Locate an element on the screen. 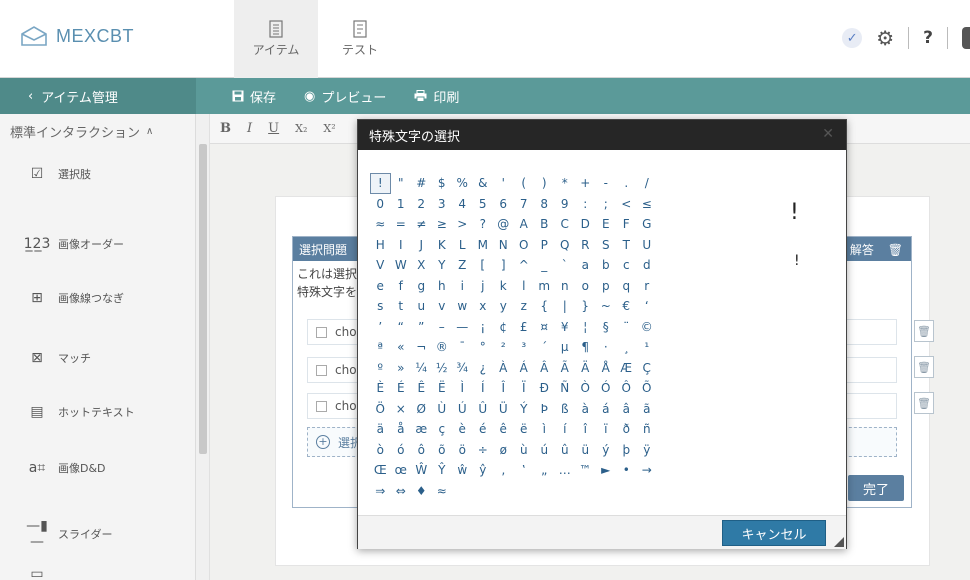 This screenshot has width=970, height=580. special-char-cell: q is located at coordinates (626, 286).